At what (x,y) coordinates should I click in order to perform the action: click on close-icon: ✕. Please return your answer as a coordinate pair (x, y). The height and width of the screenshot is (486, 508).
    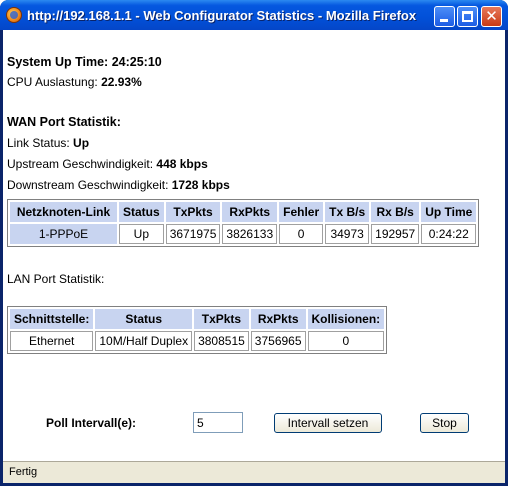
    Looking at the image, I should click on (491, 16).